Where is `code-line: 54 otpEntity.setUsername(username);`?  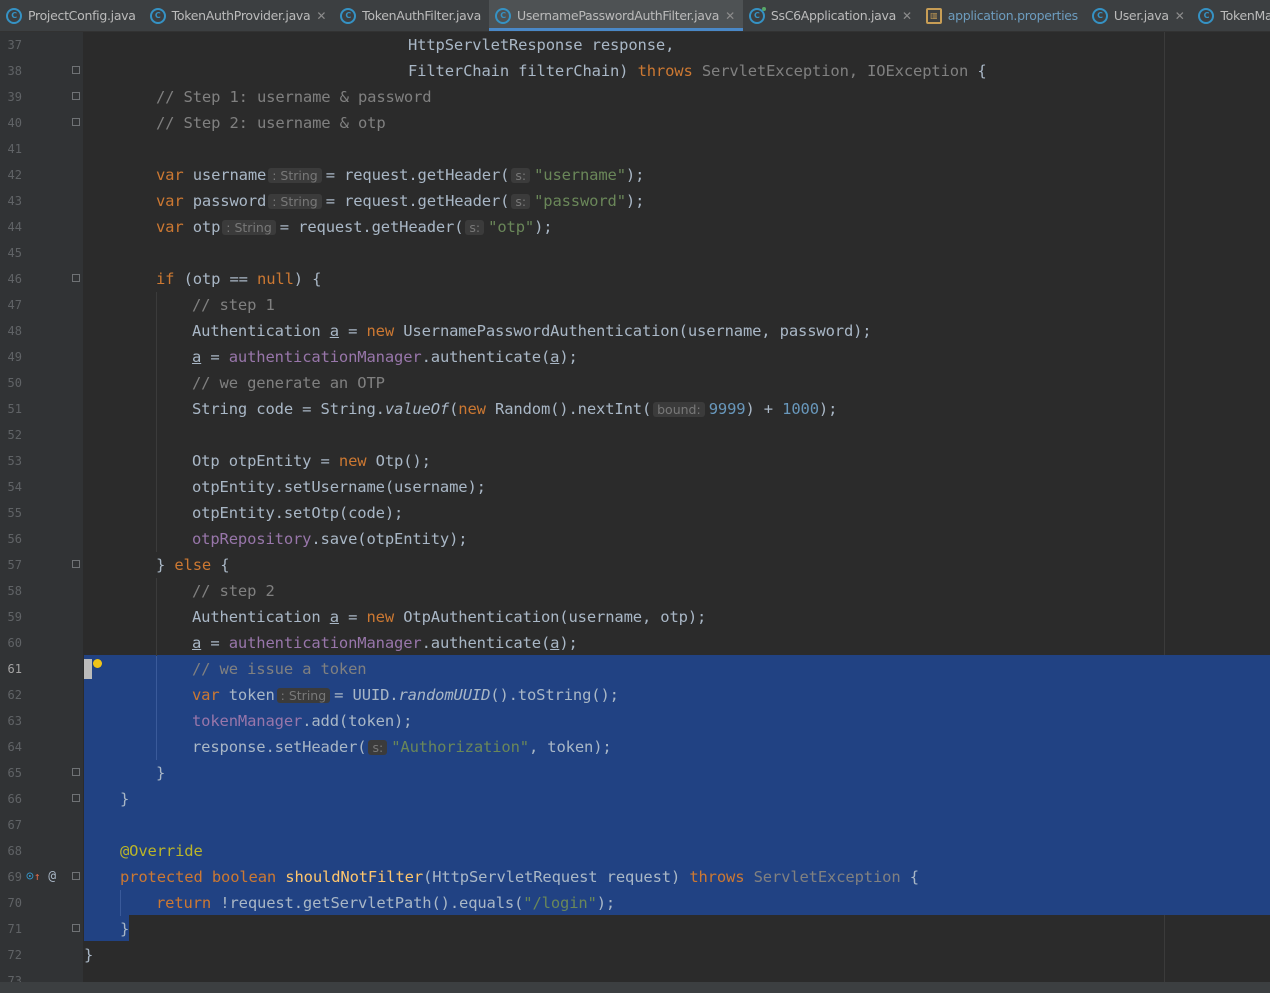
code-line: 54 otpEntity.setUsername(username); is located at coordinates (635, 487).